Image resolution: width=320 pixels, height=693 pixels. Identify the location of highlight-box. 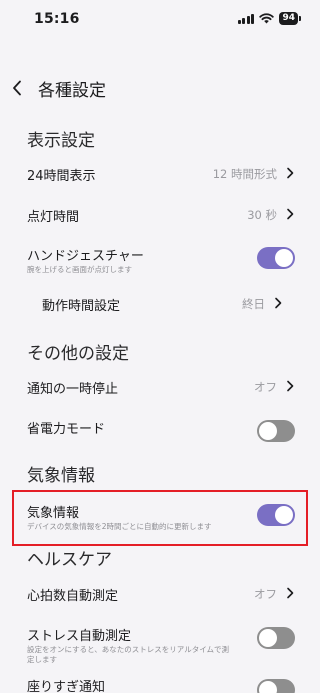
(160, 518).